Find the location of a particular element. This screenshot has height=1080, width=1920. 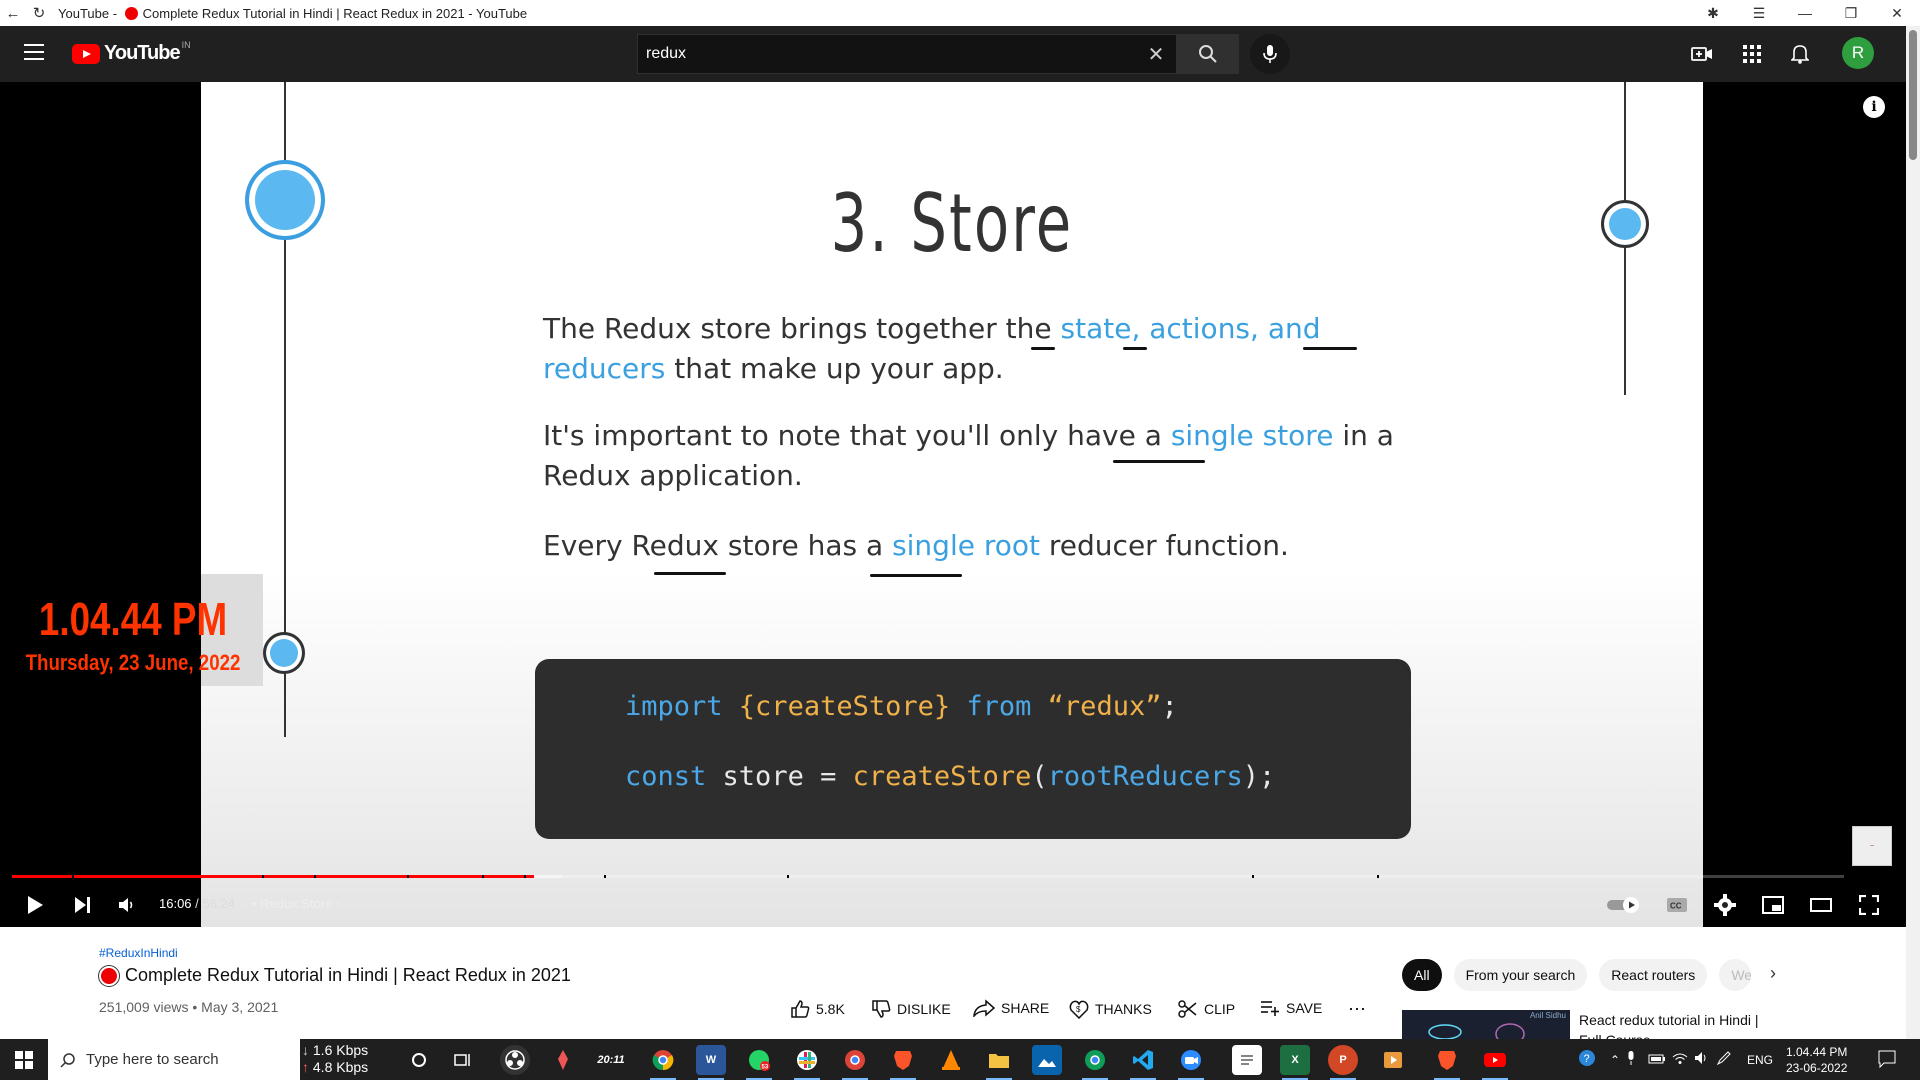

theater-mode-icon is located at coordinates (1821, 905).